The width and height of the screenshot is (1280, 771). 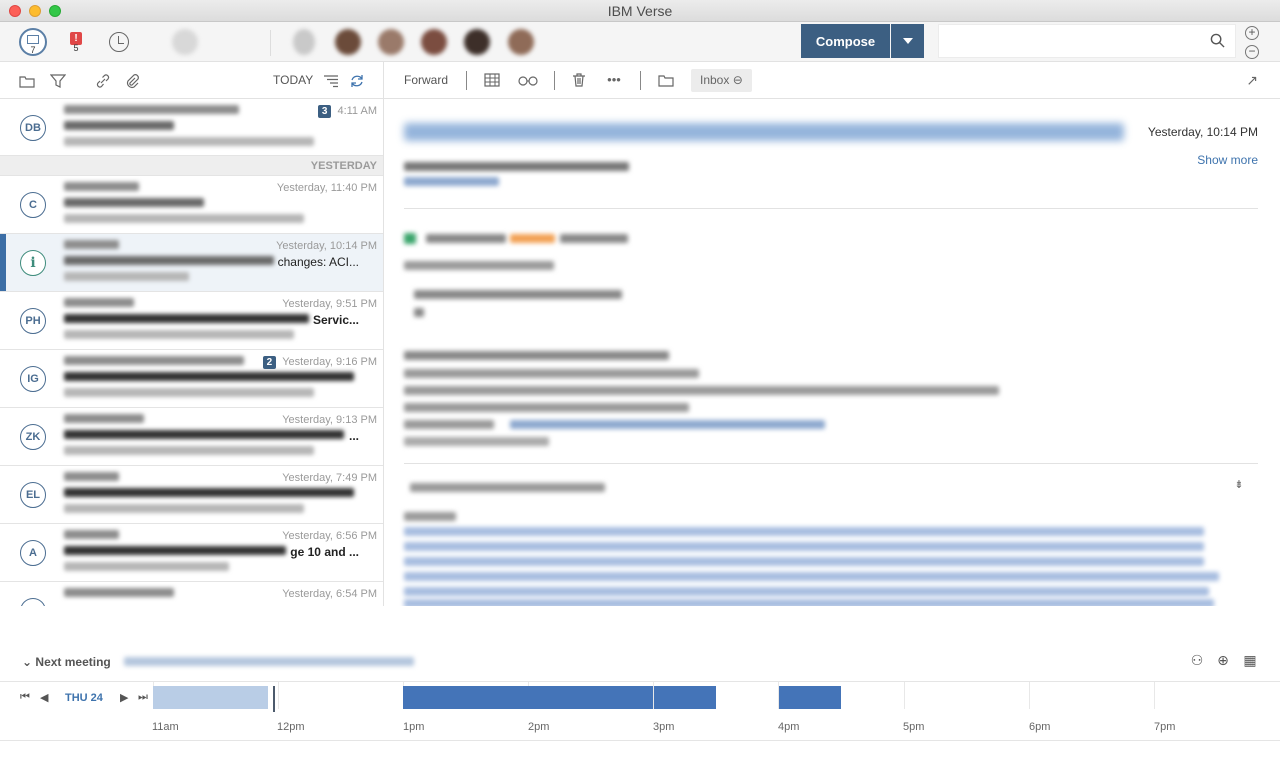 I want to click on hour-label: 1pm, so click(x=414, y=727).